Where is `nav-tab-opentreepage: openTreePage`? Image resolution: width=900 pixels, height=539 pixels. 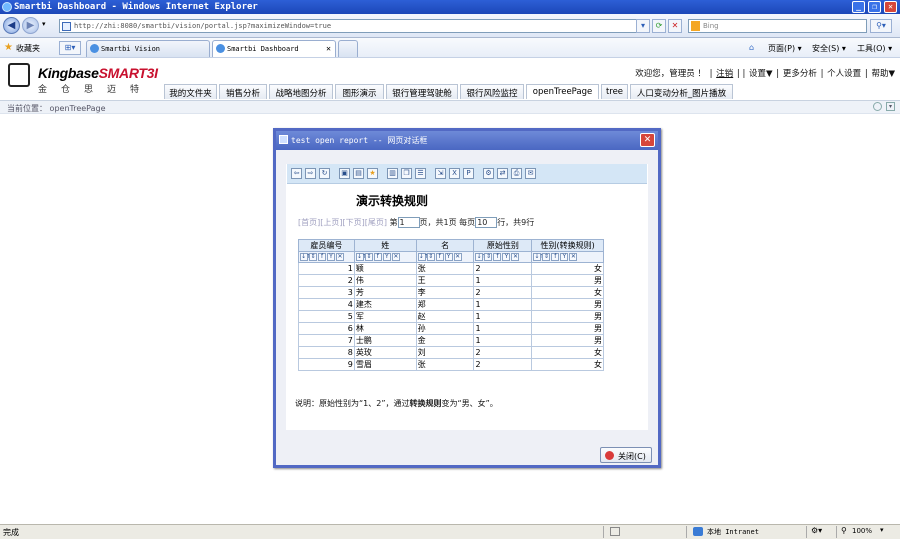
nav-tab-opentreepage: openTreePage is located at coordinates (562, 91).